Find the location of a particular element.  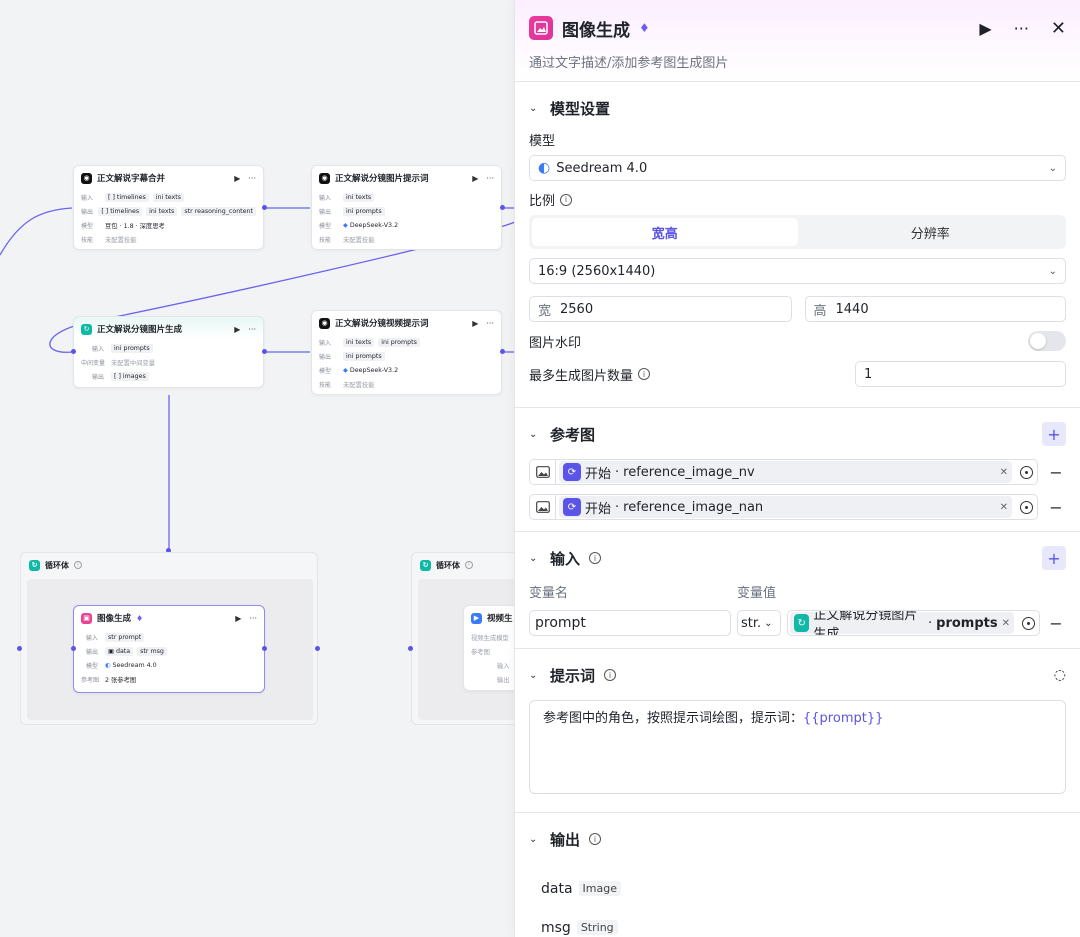

var-name: reference_image_nv is located at coordinates (689, 472).